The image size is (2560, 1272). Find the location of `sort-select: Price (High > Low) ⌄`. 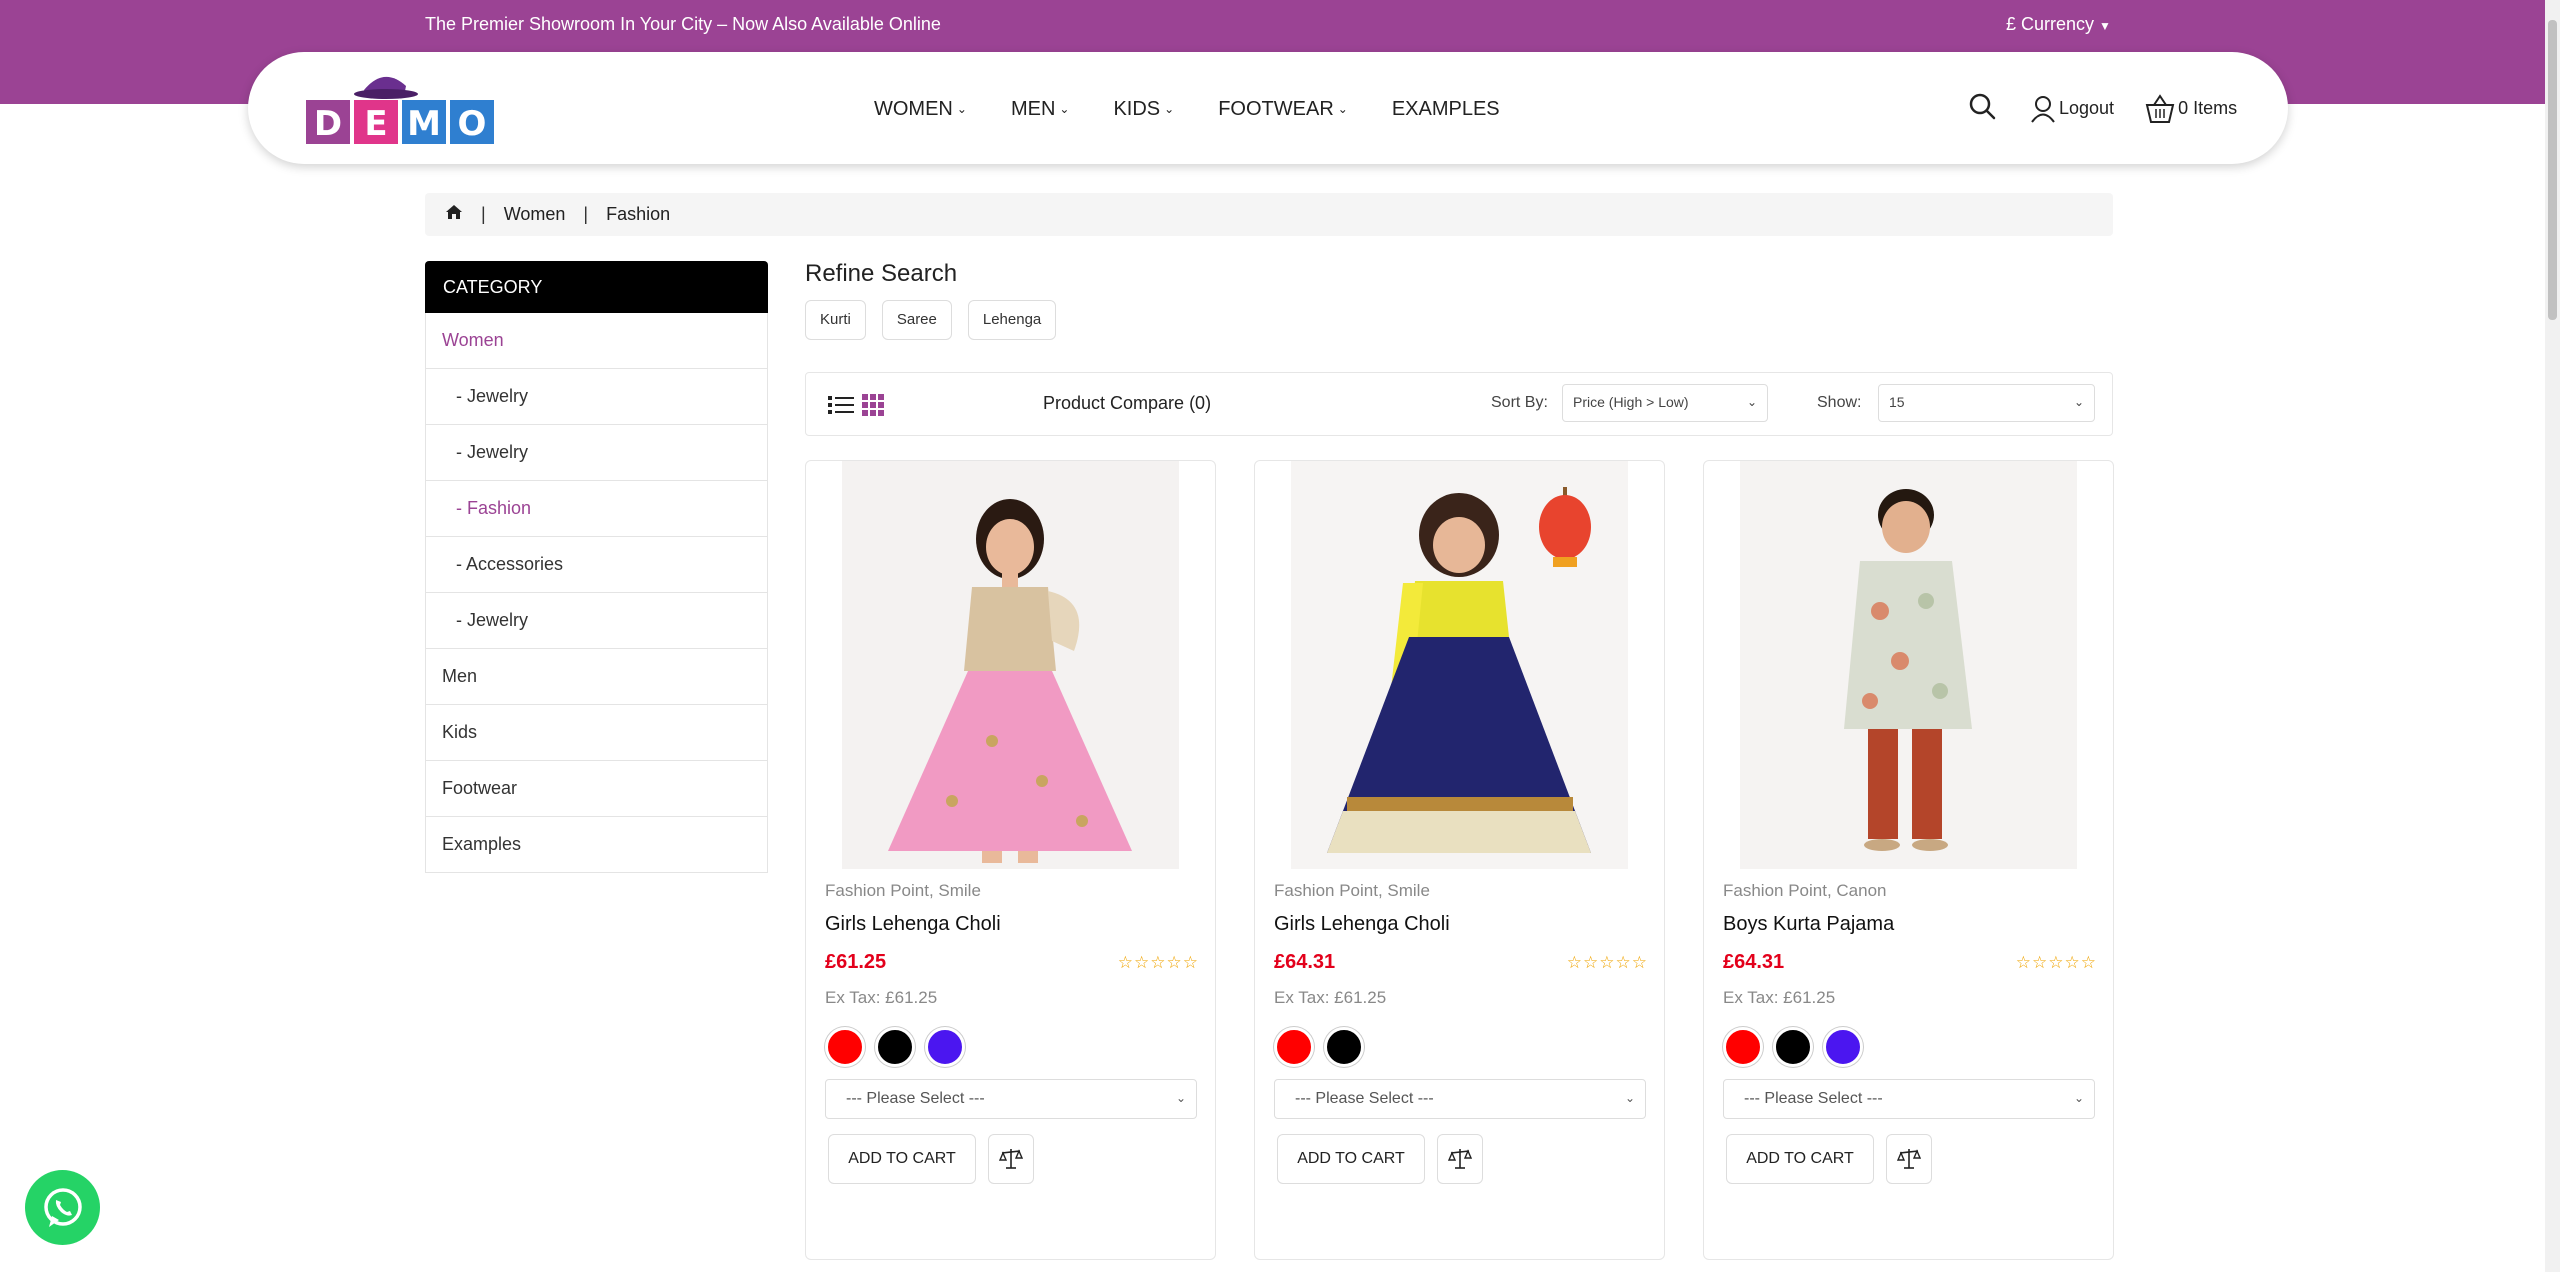

sort-select: Price (High > Low) ⌄ is located at coordinates (1665, 403).